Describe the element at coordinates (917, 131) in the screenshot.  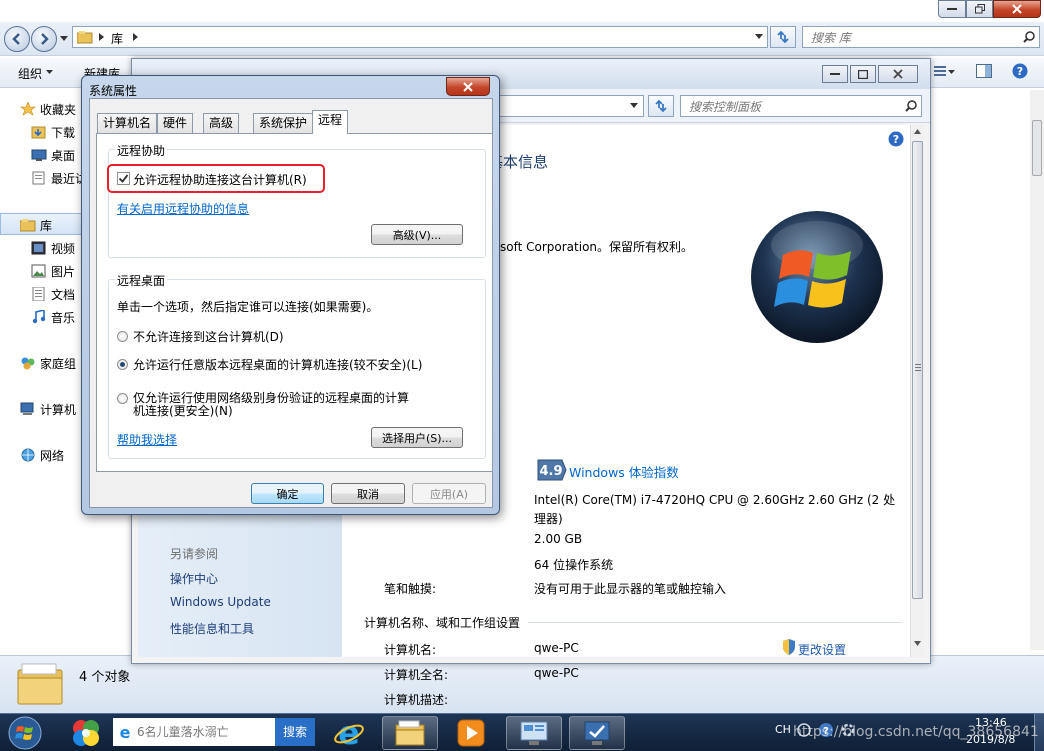
I see `scroll-up-icon` at that location.